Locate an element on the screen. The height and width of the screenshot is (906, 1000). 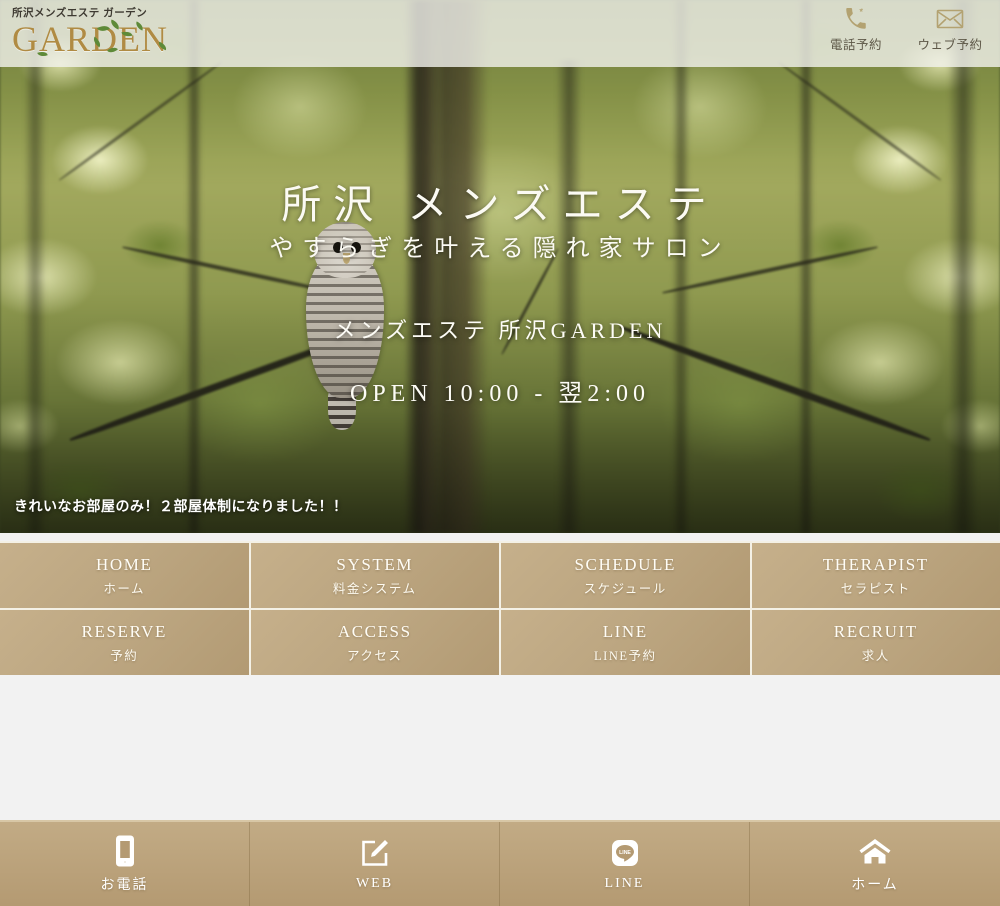
header-phone-label: 電話予約 is located at coordinates (855, 45).